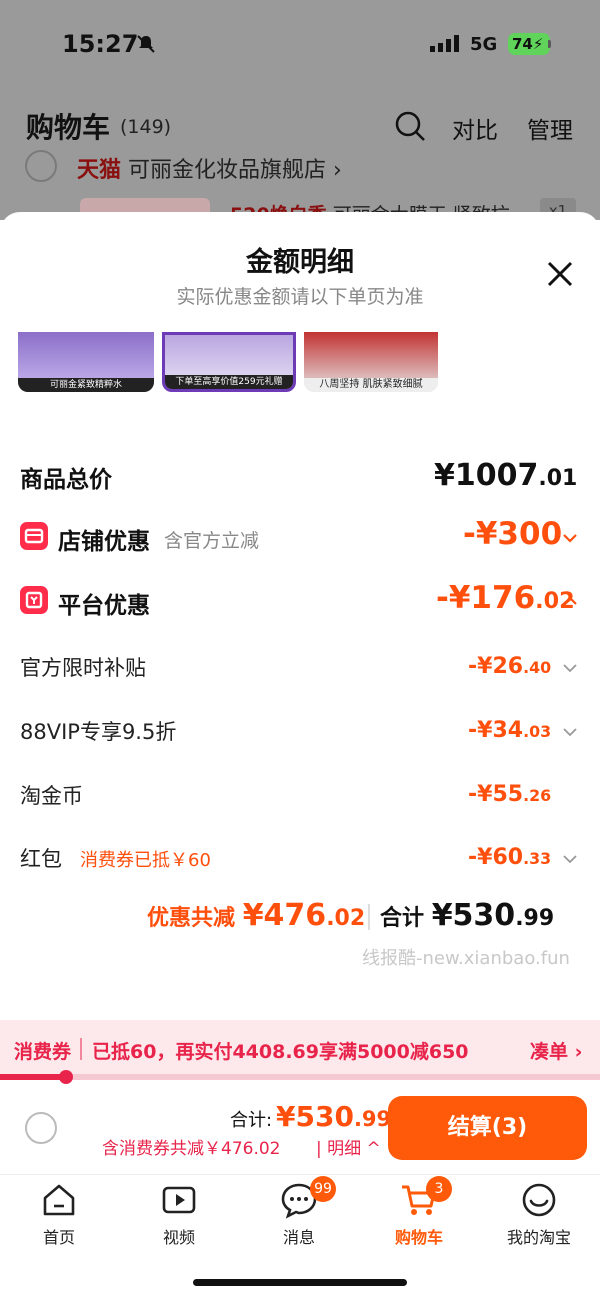 This screenshot has width=600, height=1300. What do you see at coordinates (556, 1050) in the screenshot?
I see `add-items-link: 凑单 ›` at bounding box center [556, 1050].